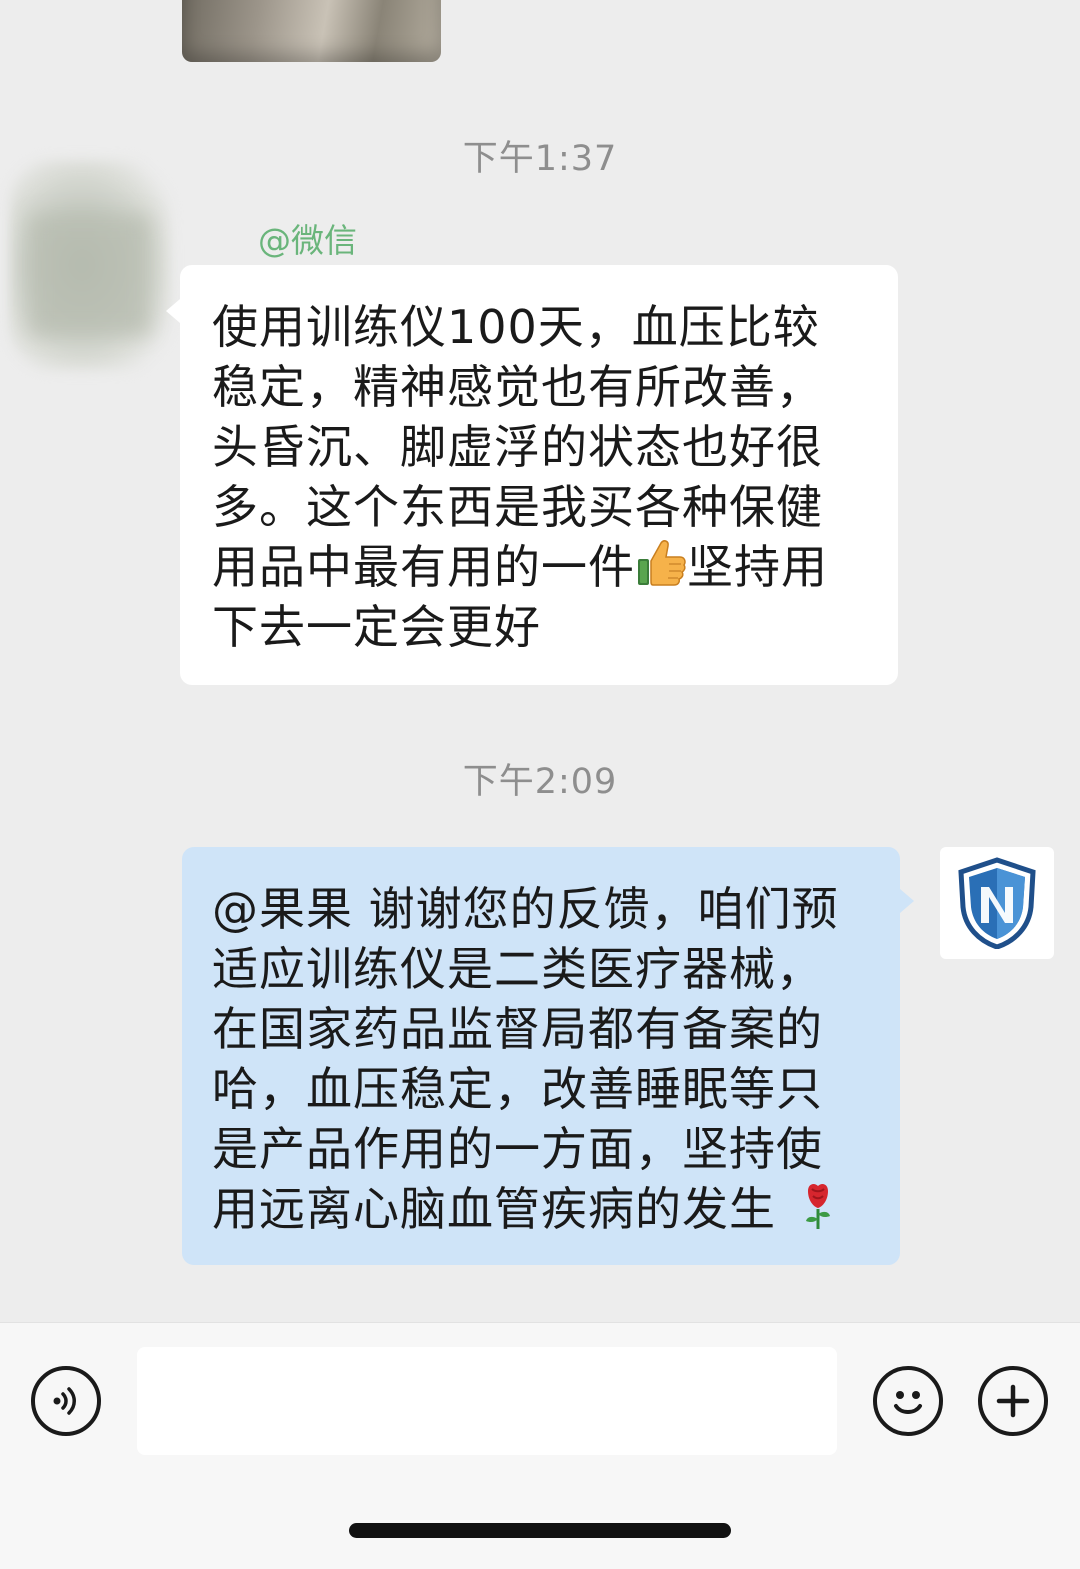 The height and width of the screenshot is (1569, 1080). I want to click on message-line: 头昏沉、脚虚浮的状态也好很, so click(517, 447).